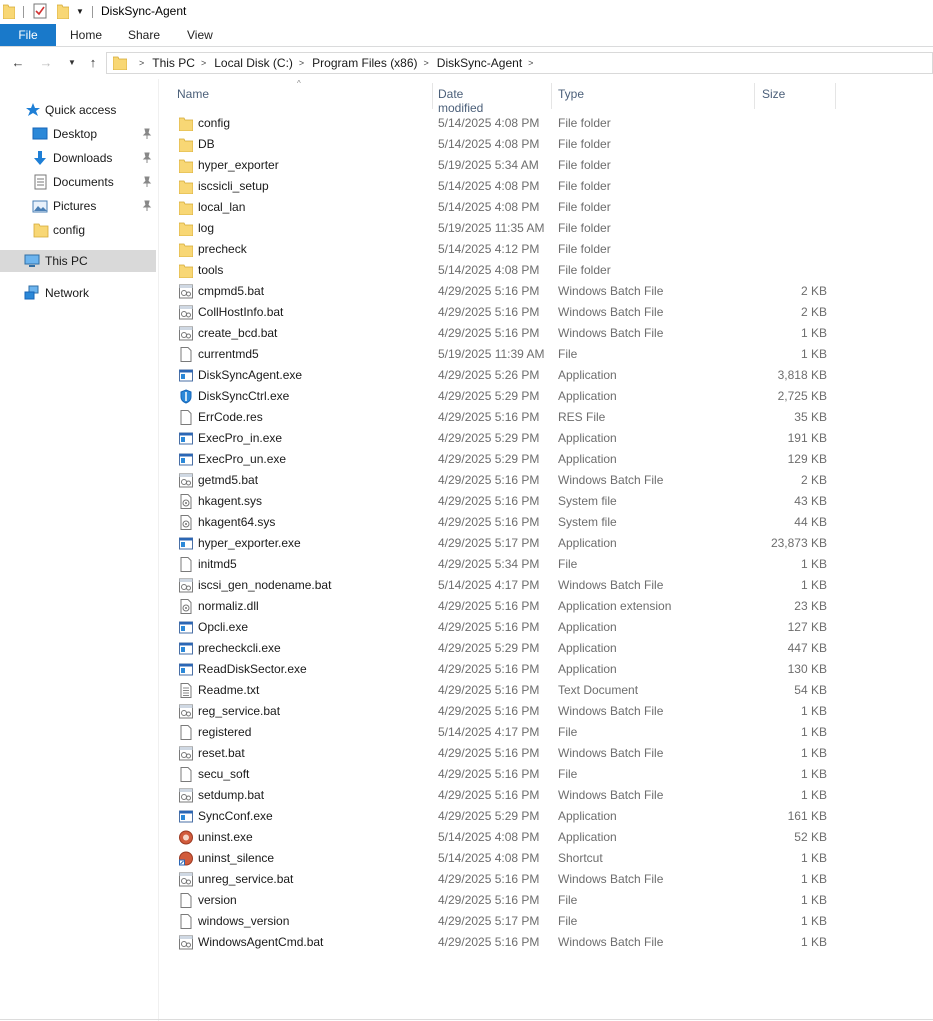  What do you see at coordinates (193, 94) in the screenshot?
I see `column-header-name: Name` at bounding box center [193, 94].